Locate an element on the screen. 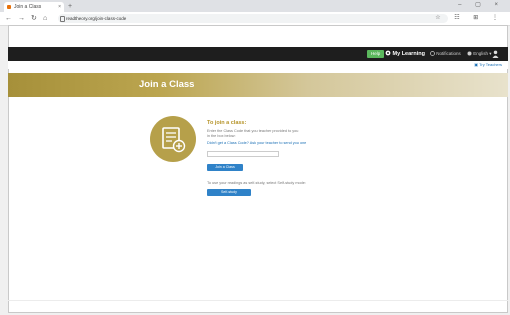 The height and width of the screenshot is (315, 510). language-label: English ▾ is located at coordinates (482, 53).